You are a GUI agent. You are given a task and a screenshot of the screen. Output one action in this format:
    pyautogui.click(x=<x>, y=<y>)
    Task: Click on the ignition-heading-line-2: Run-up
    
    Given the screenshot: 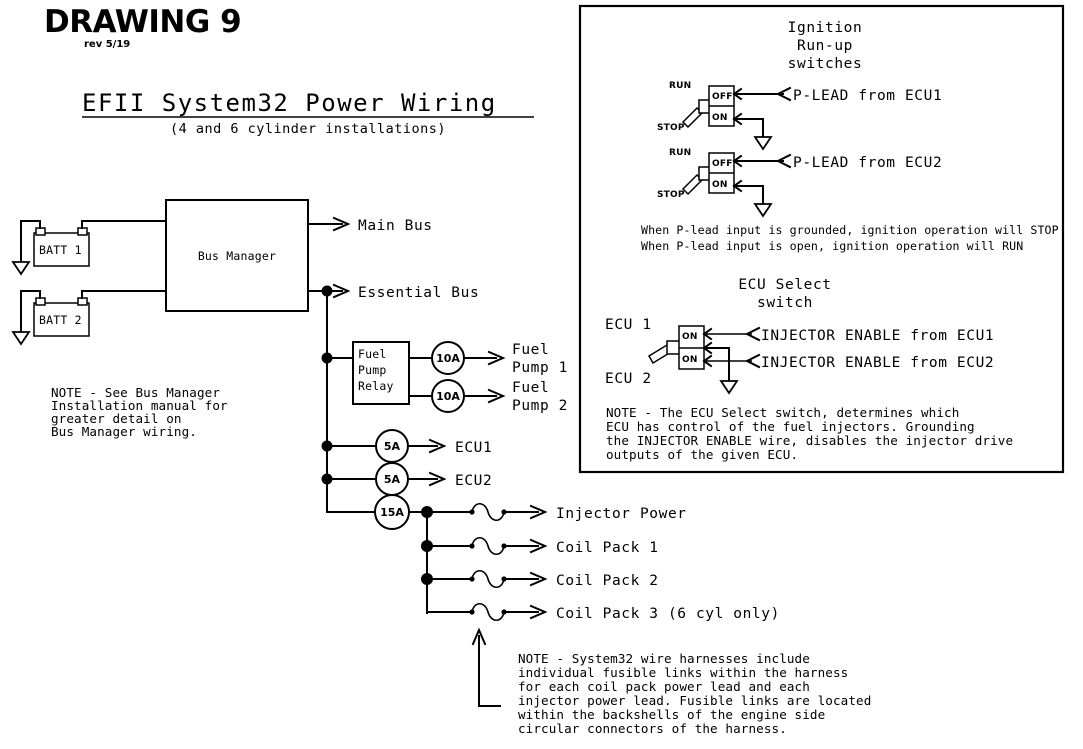 What is the action you would take?
    pyautogui.click(x=825, y=46)
    